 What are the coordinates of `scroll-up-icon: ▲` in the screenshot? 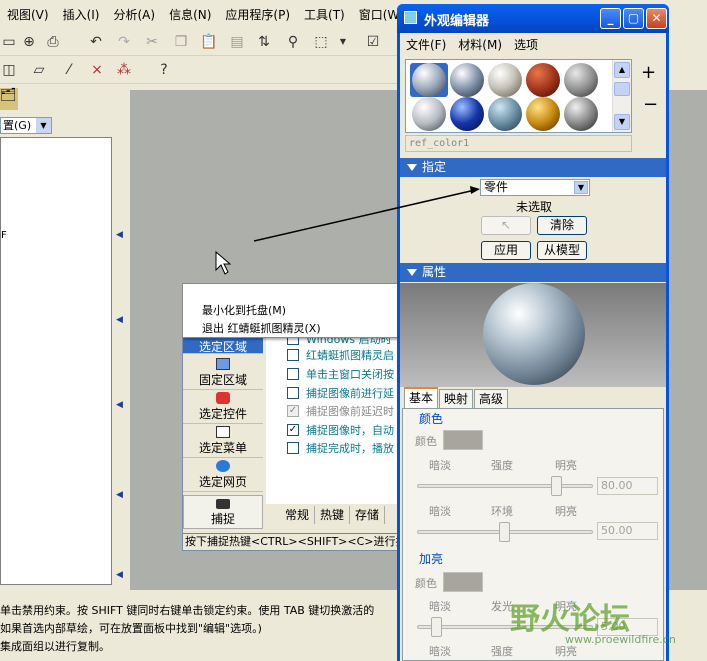 It's located at (622, 70).